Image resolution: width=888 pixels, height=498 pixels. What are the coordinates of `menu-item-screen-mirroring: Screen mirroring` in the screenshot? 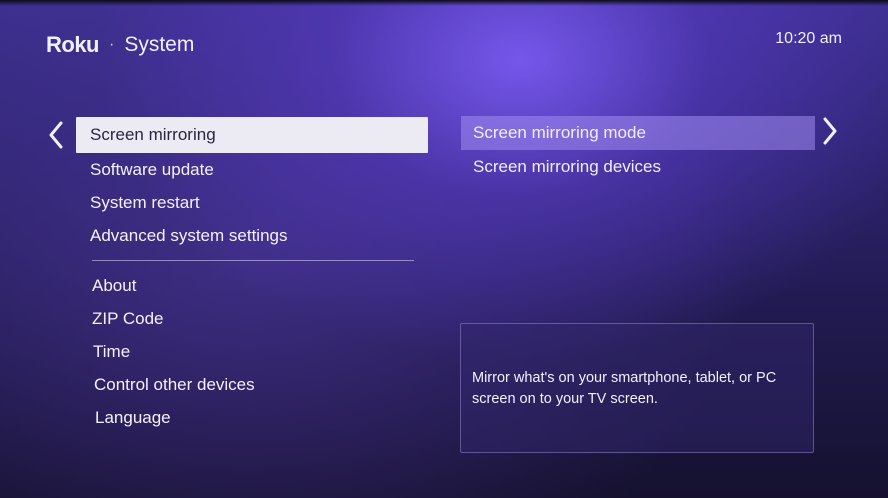 It's located at (252, 135).